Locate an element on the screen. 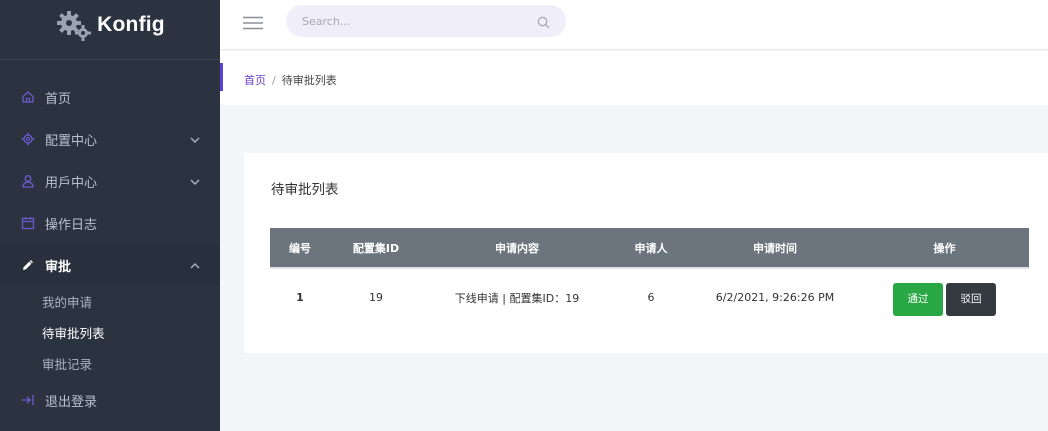  table-header-row: 编号 配置集ID 申请内容 申请人 申请时间 操作 is located at coordinates (649, 248).